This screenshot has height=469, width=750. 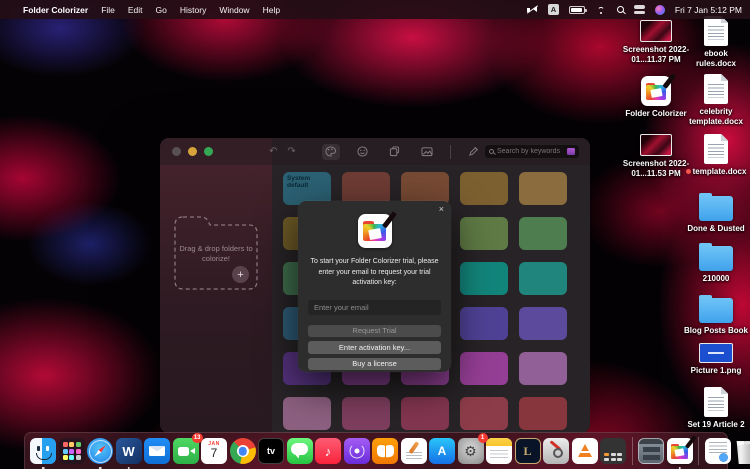 What do you see at coordinates (613, 451) in the screenshot?
I see `dock-item-calculator-icon` at bounding box center [613, 451].